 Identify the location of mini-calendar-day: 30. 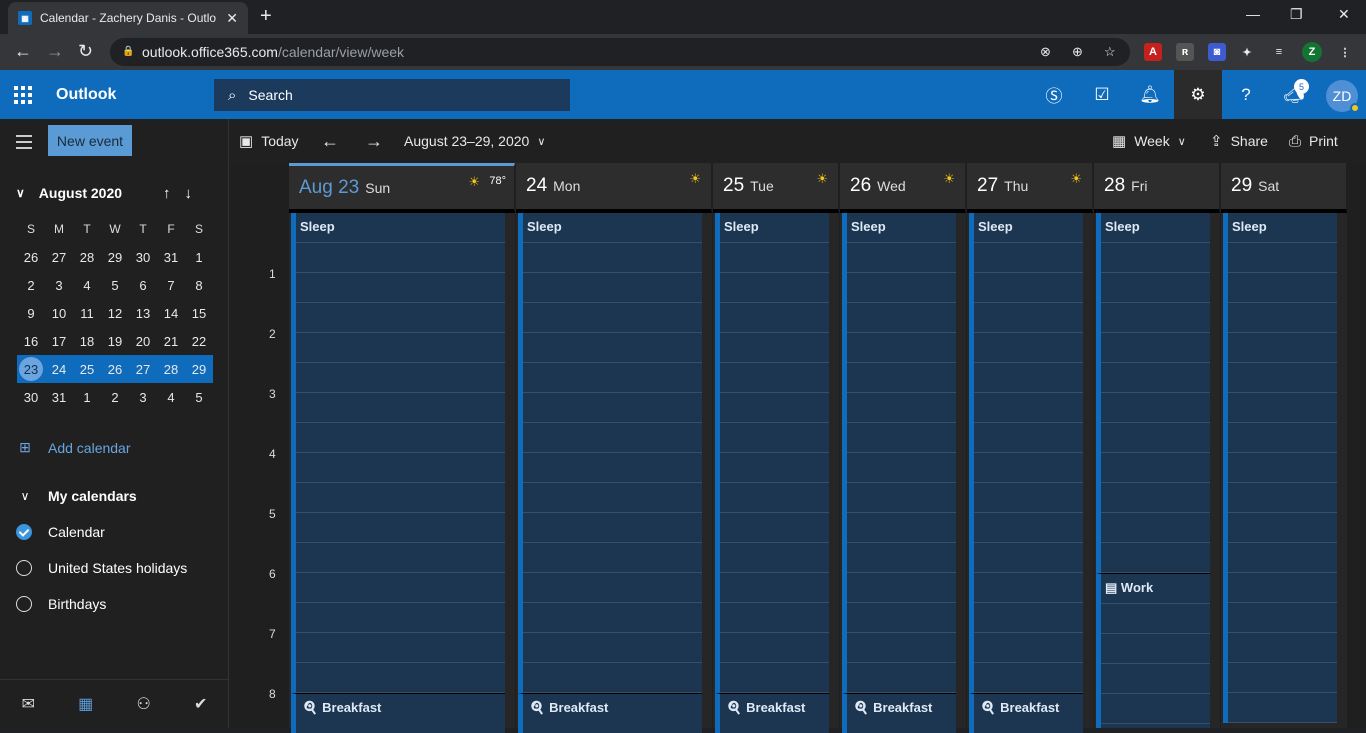
(31, 397).